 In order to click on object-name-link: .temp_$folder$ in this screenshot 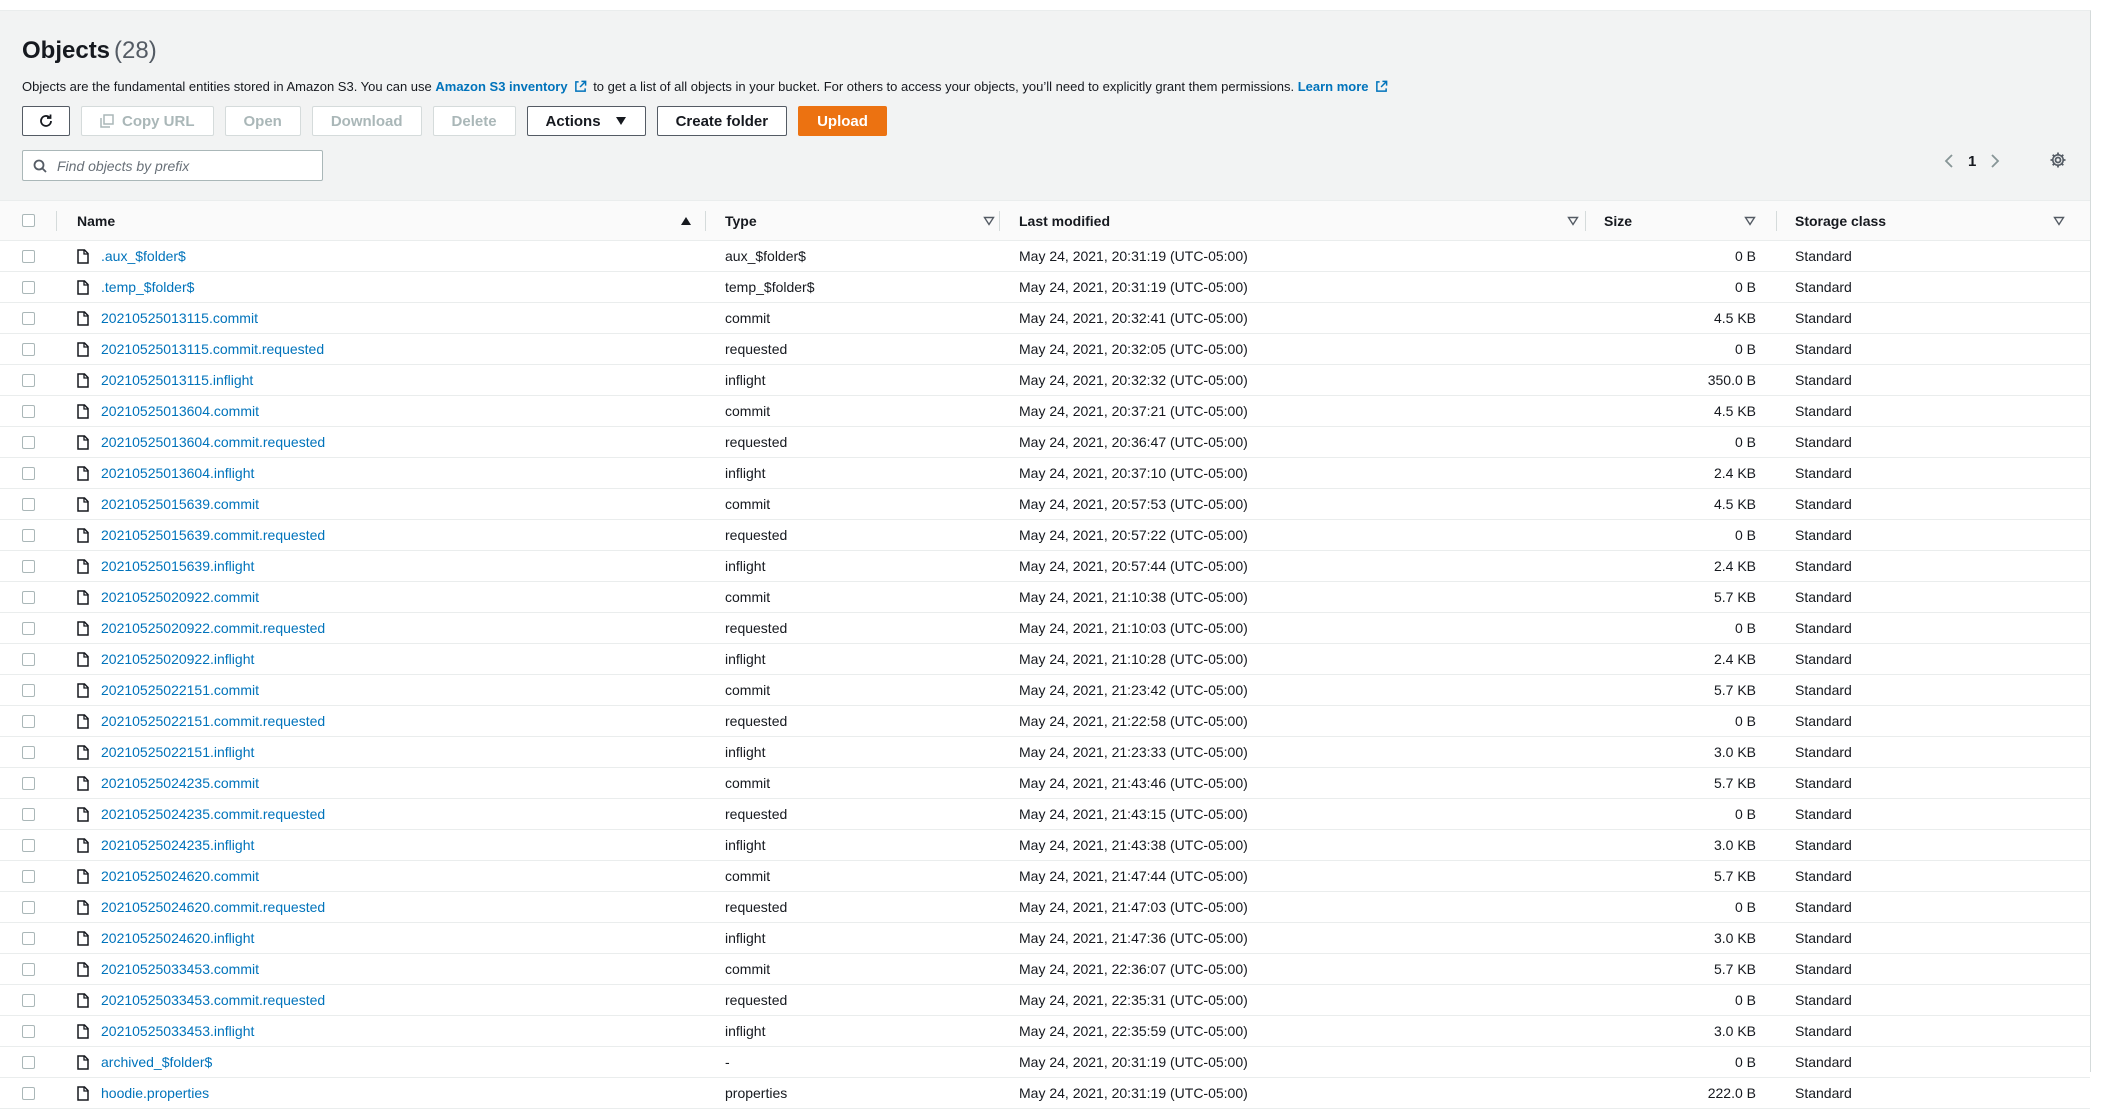, I will do `click(147, 287)`.